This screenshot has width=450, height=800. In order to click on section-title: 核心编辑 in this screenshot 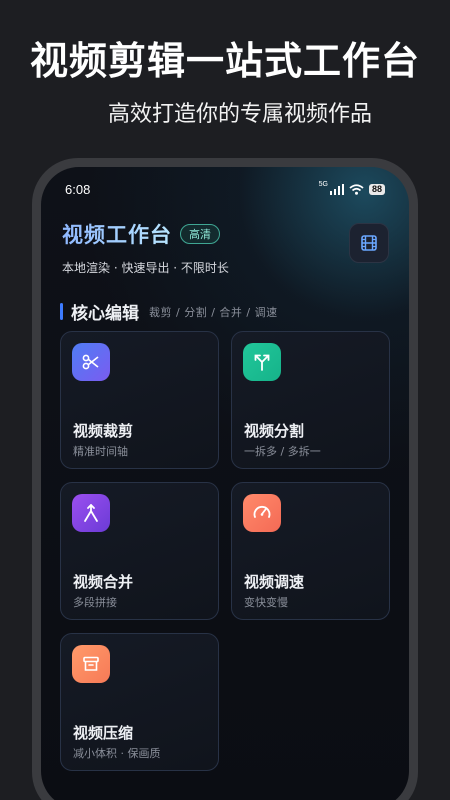, I will do `click(105, 314)`.